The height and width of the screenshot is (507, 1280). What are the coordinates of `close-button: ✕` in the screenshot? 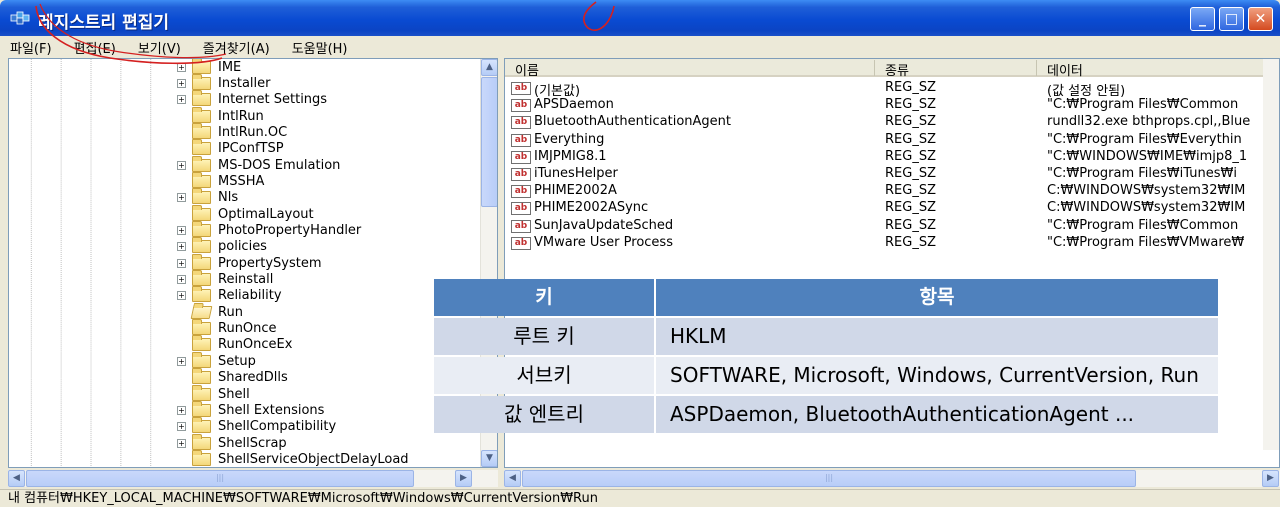 It's located at (1260, 19).